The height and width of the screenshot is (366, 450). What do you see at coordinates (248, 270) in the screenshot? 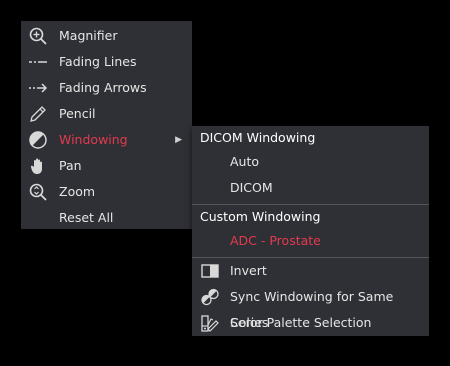
I see `submenu-item-label: Invert` at bounding box center [248, 270].